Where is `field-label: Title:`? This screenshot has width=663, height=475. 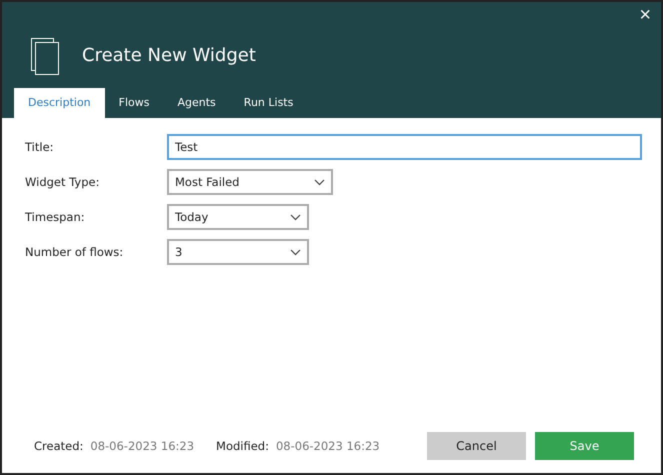
field-label: Title: is located at coordinates (40, 147).